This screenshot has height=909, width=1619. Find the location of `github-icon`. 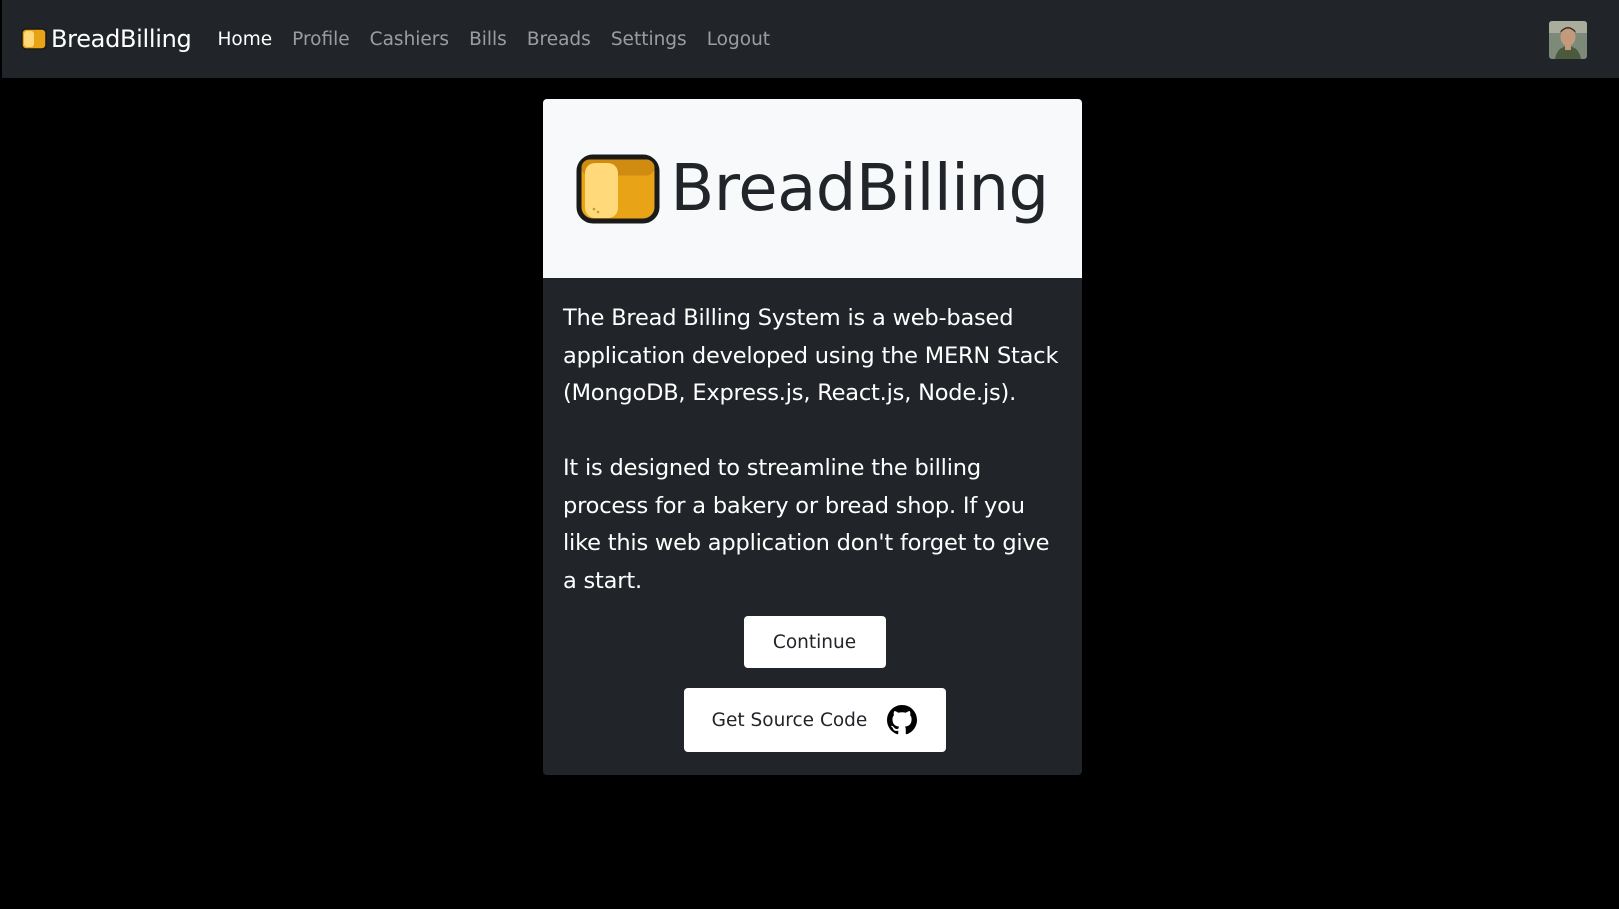

github-icon is located at coordinates (902, 720).